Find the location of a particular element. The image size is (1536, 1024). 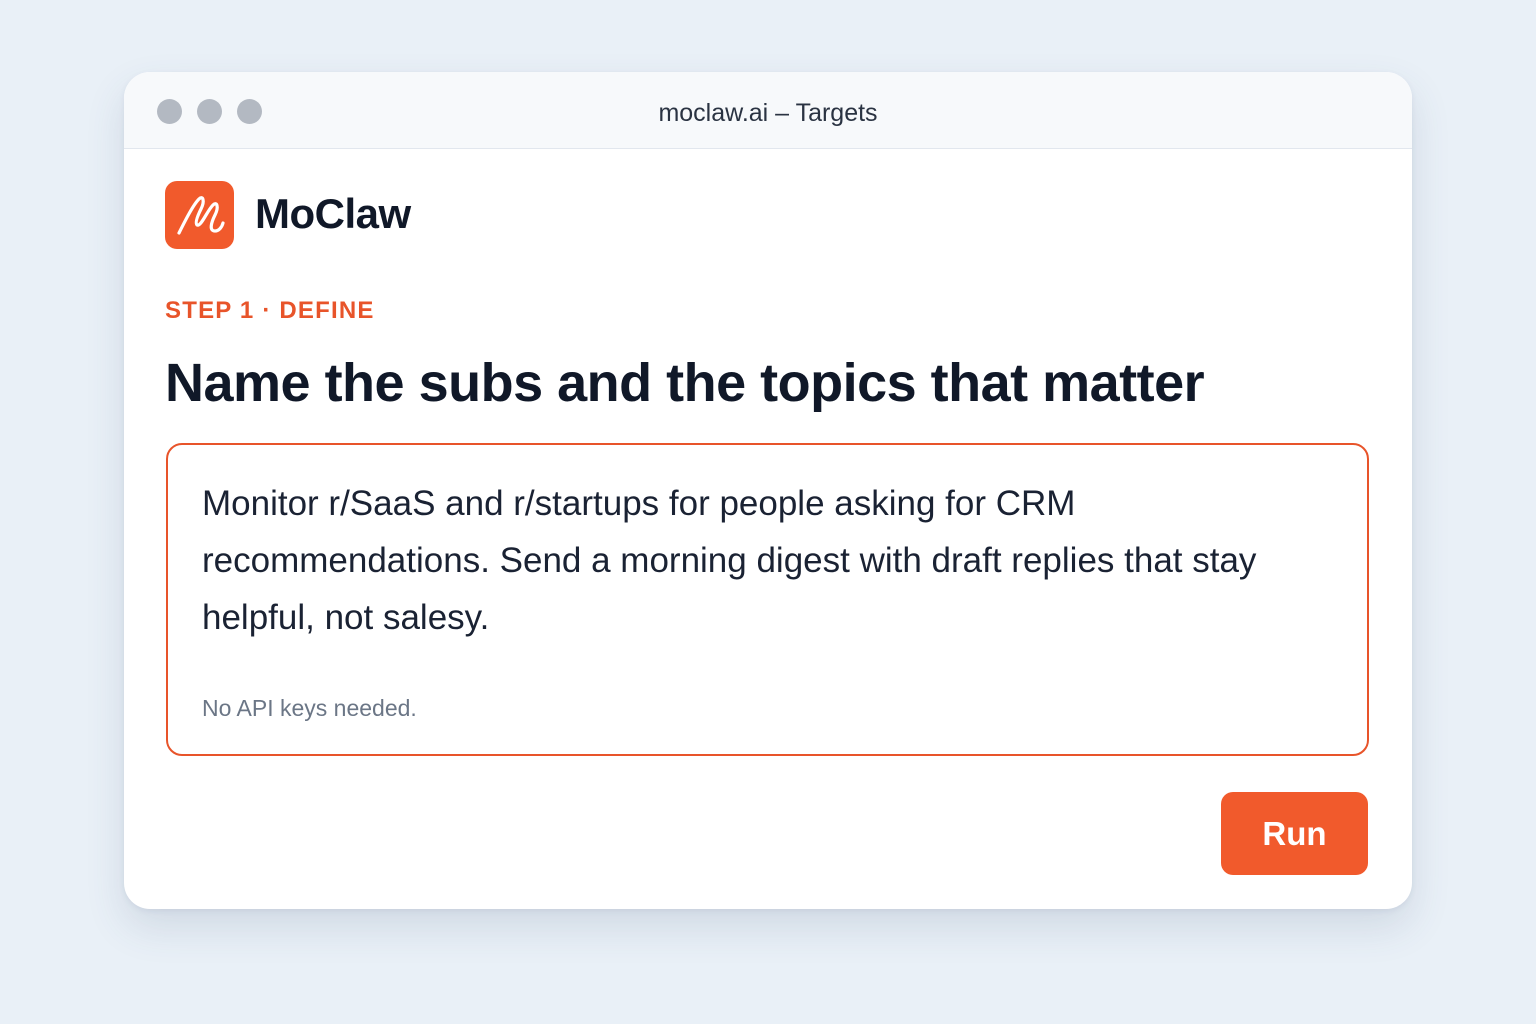

step-label: STEP 1 · DEFINE is located at coordinates (270, 310).